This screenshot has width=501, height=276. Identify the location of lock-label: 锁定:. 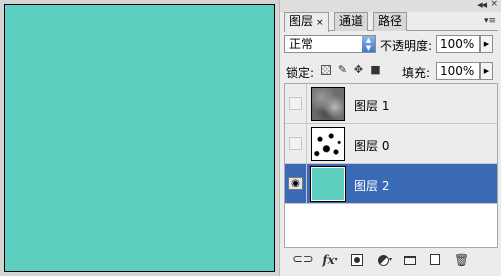
(300, 73).